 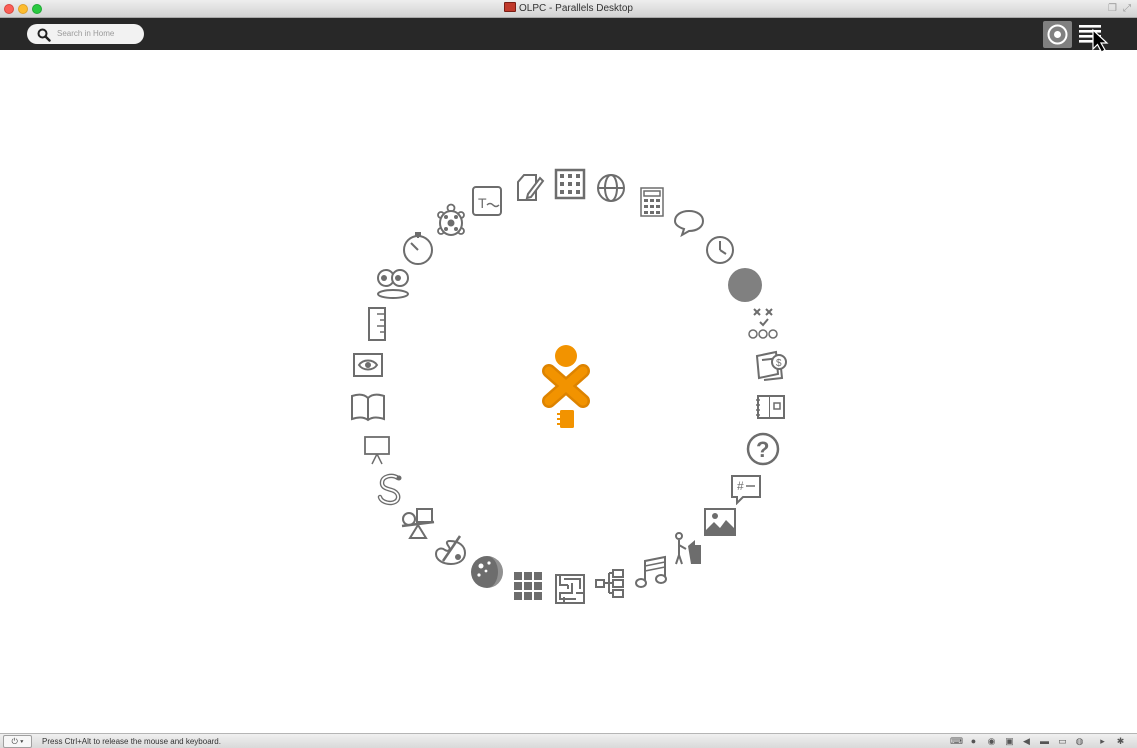 What do you see at coordinates (418, 525) in the screenshot?
I see `physics-icon` at bounding box center [418, 525].